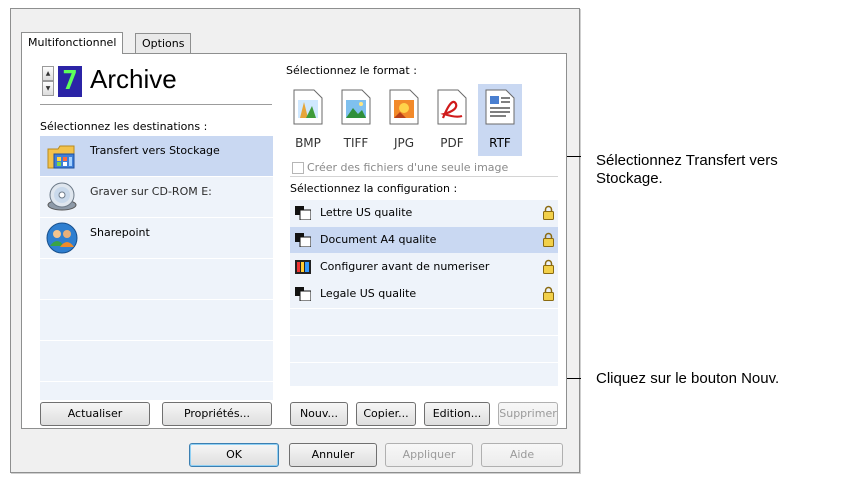  Describe the element at coordinates (424, 176) in the screenshot. I see `checkbox-divider` at that location.